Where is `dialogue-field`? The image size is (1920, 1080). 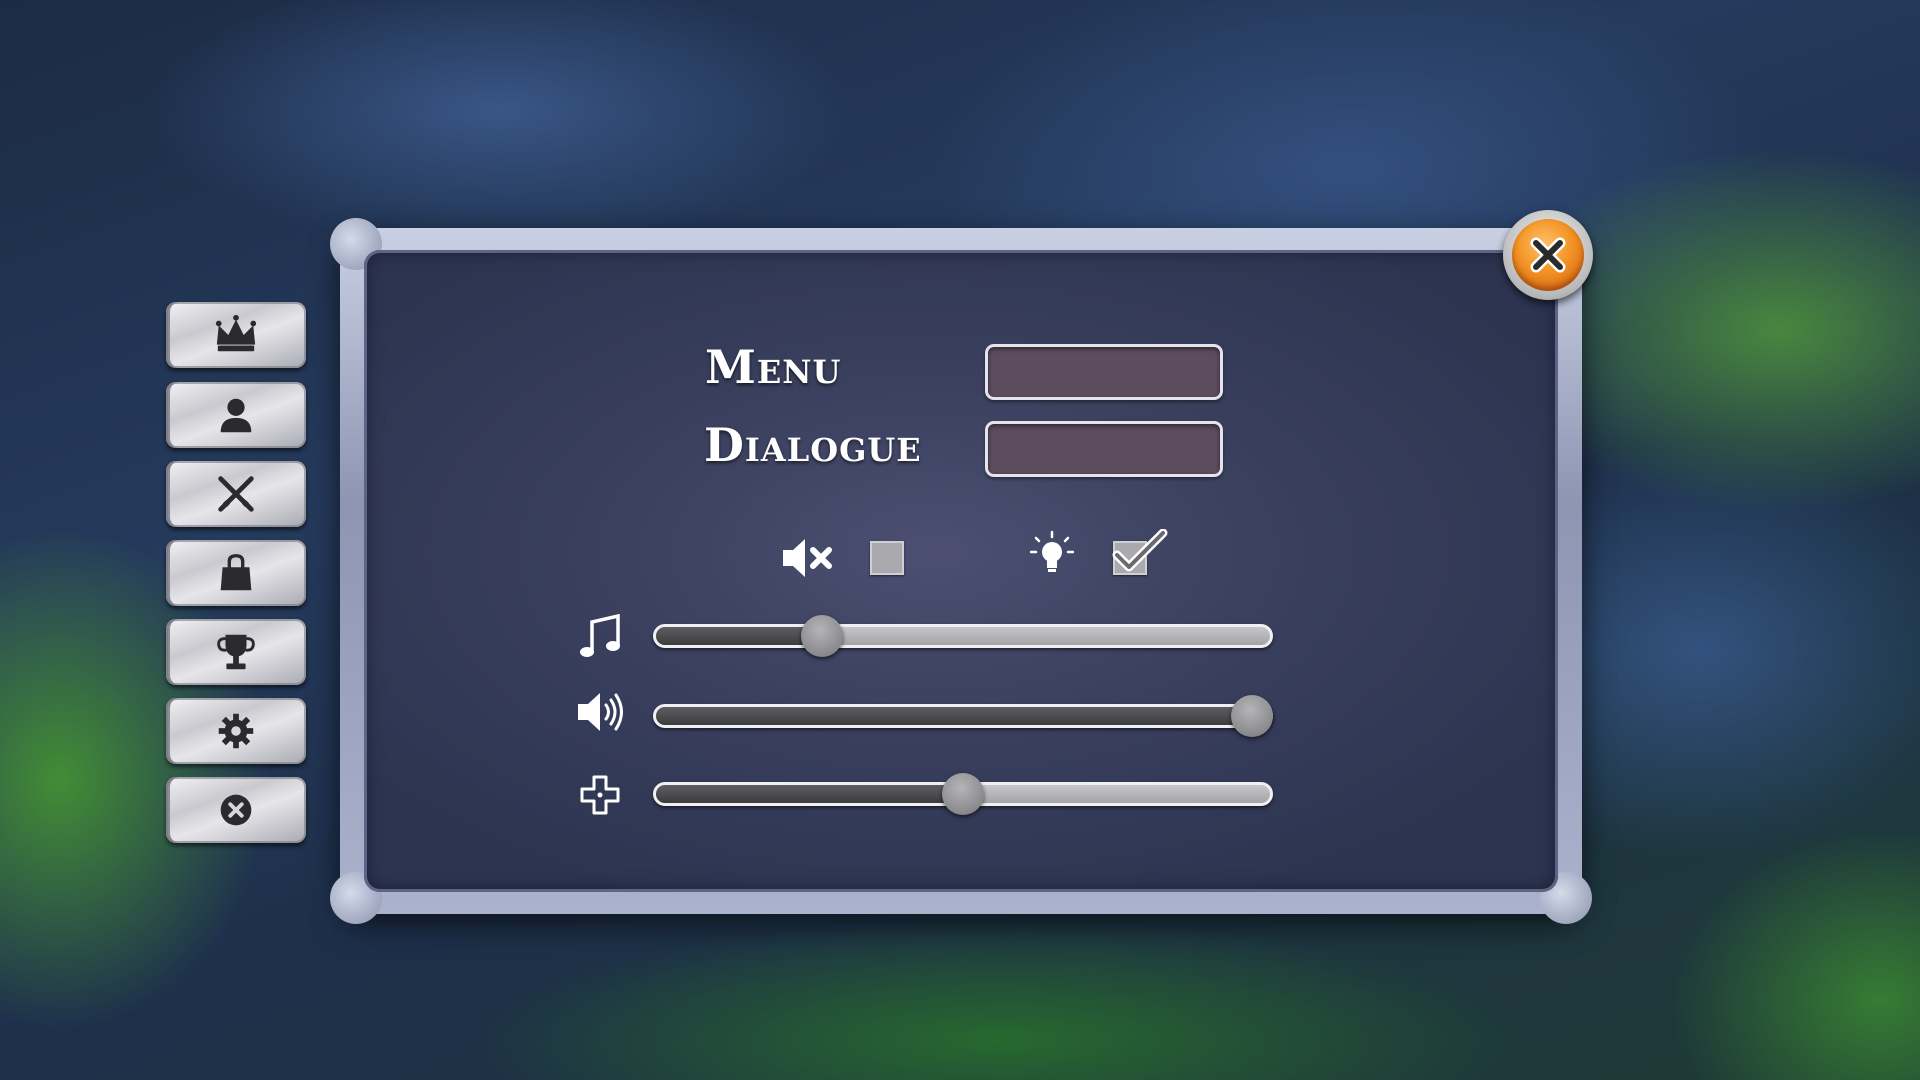 dialogue-field is located at coordinates (1104, 449).